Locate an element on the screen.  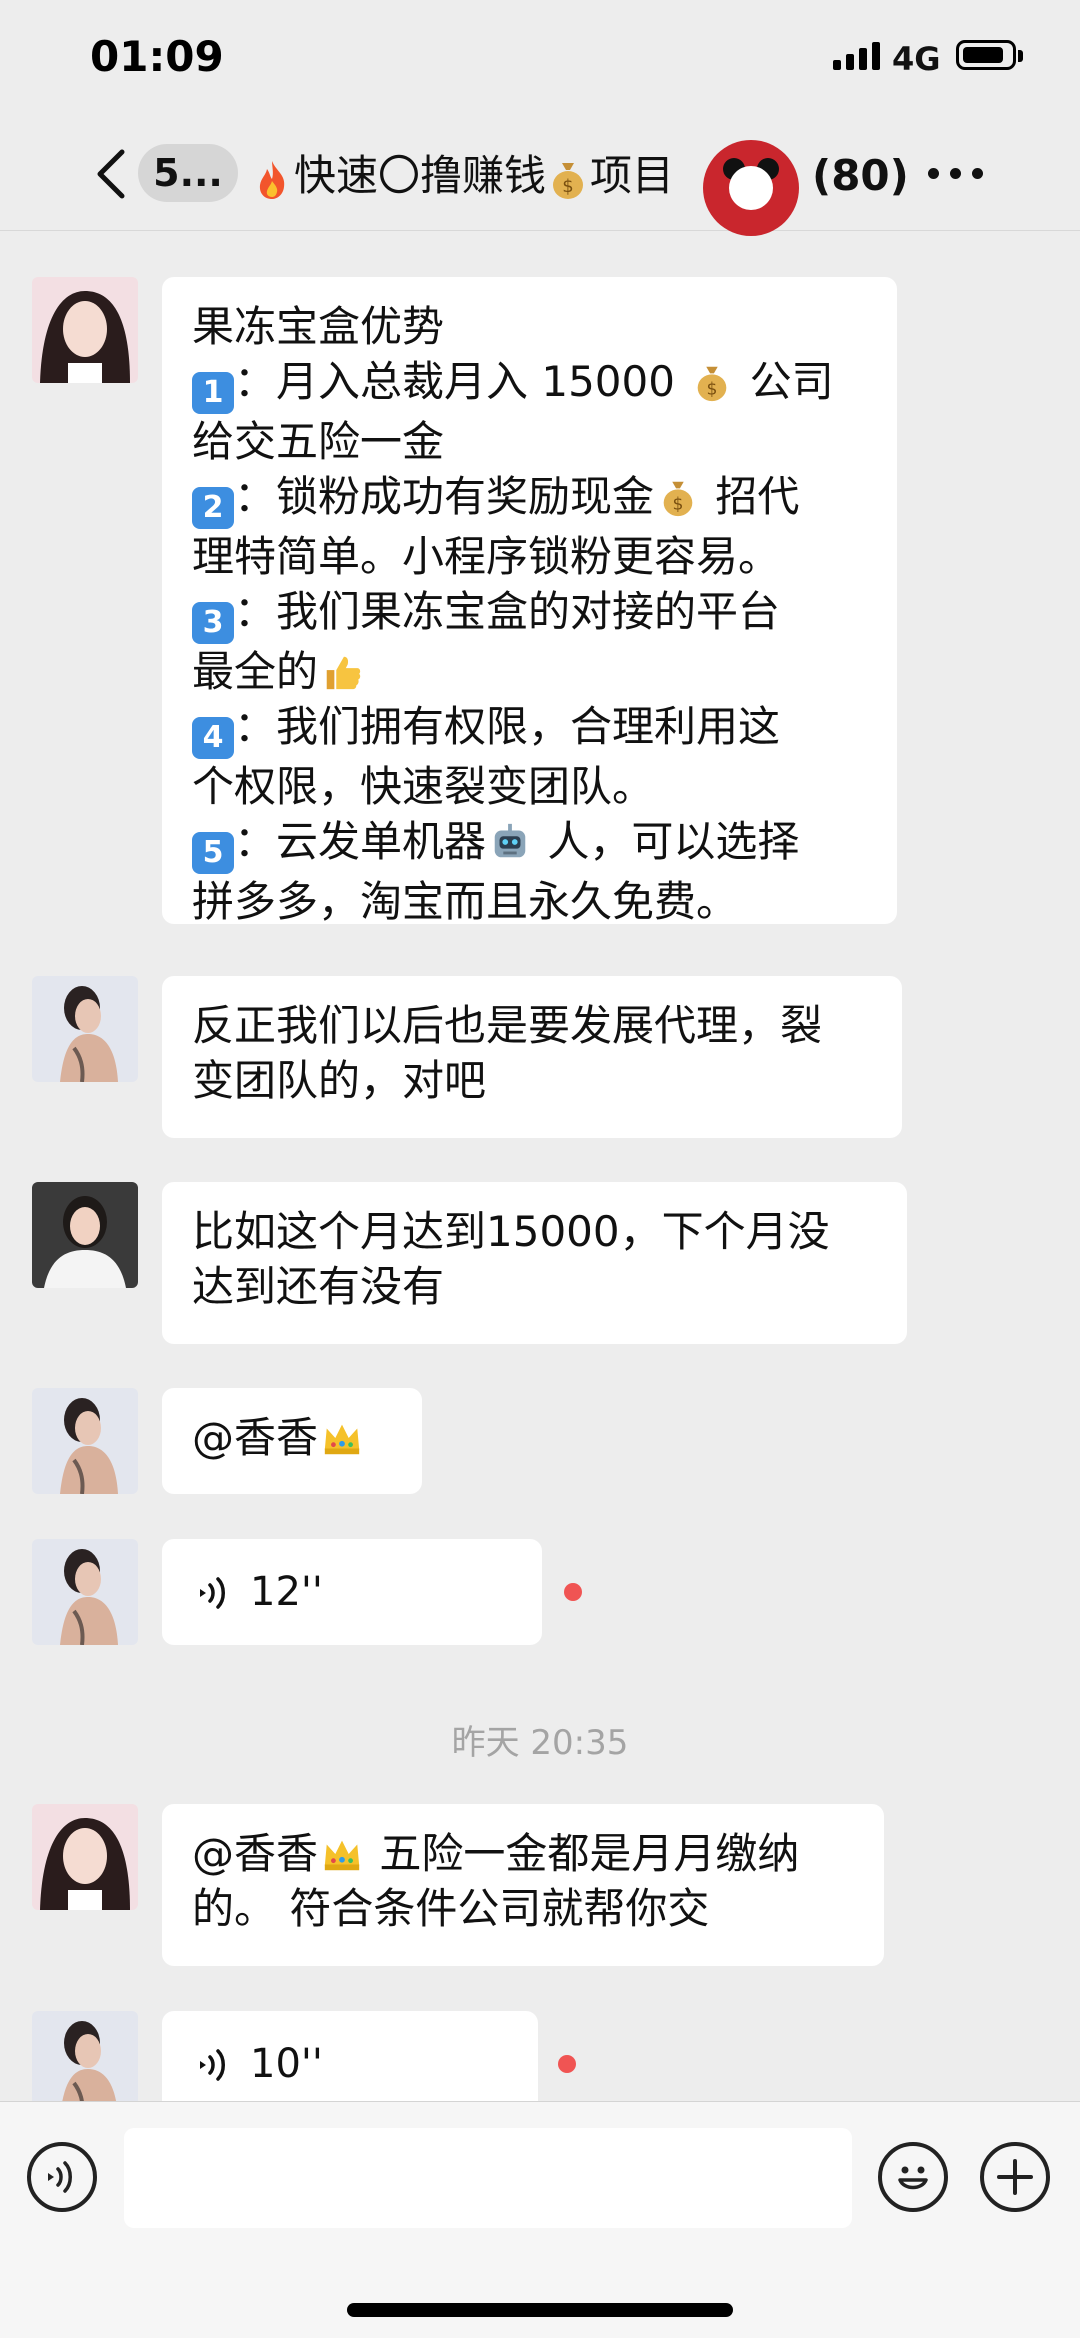
message-bubble: 反正我们以后也是要发展代理，裂 变团队的，对吧 is located at coordinates (532, 1057).